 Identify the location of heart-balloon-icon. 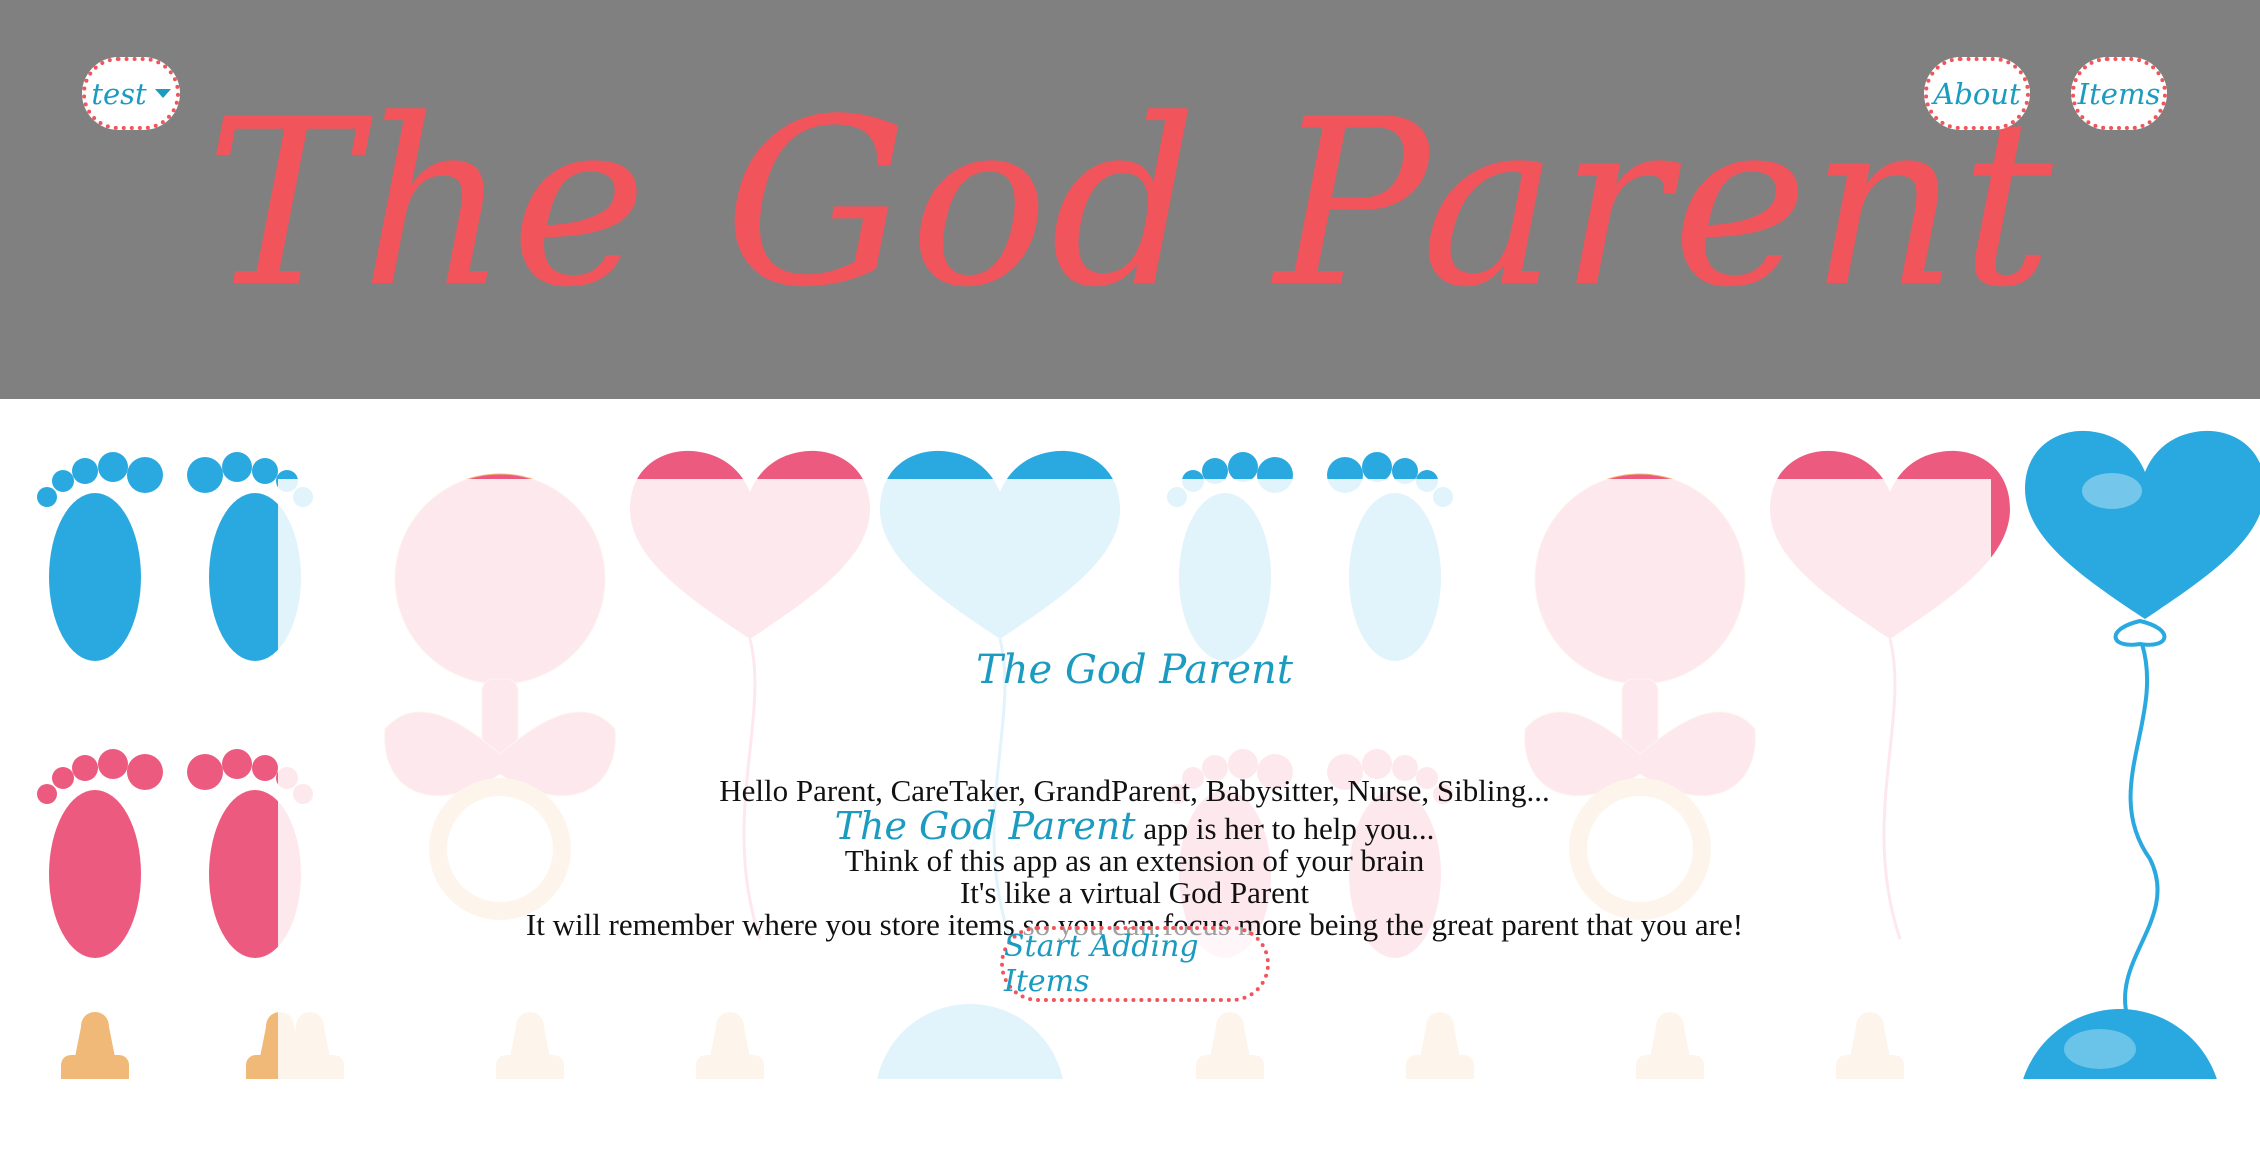
(2142, 725).